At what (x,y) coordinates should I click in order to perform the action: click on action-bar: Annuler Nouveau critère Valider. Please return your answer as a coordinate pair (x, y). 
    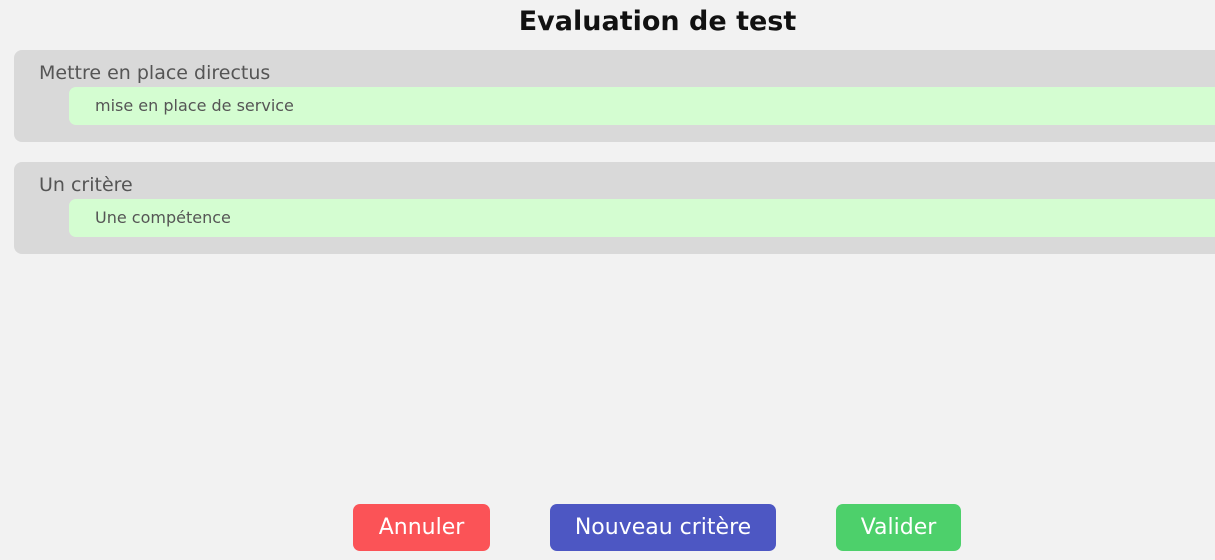
    Looking at the image, I should click on (607, 527).